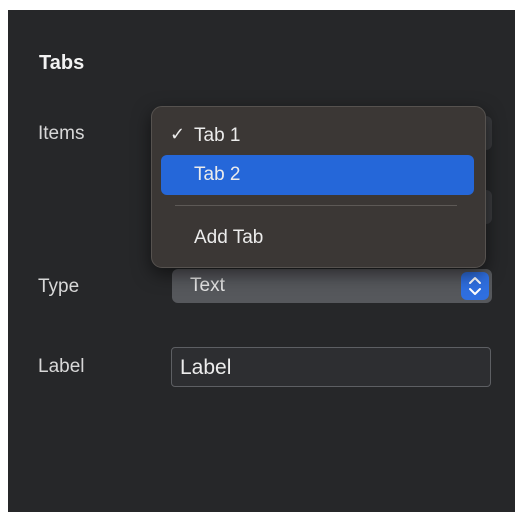  What do you see at coordinates (317, 175) in the screenshot?
I see `menu-item-tab-2: Tab 2` at bounding box center [317, 175].